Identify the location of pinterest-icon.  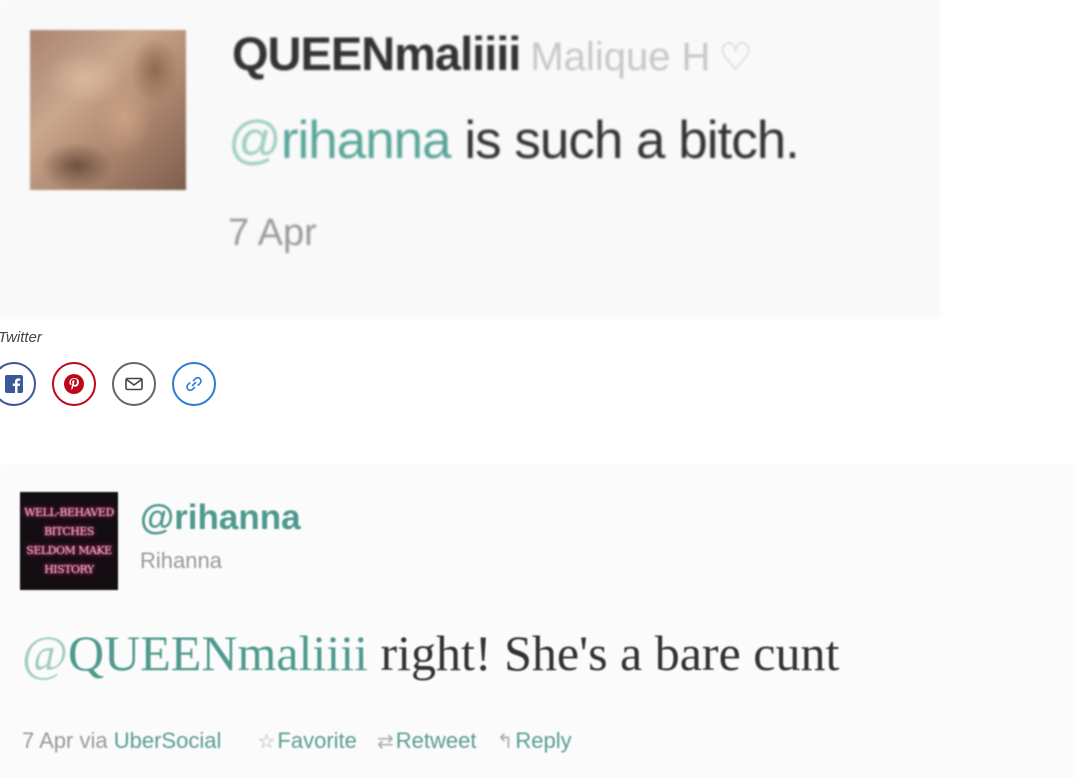
(74, 384).